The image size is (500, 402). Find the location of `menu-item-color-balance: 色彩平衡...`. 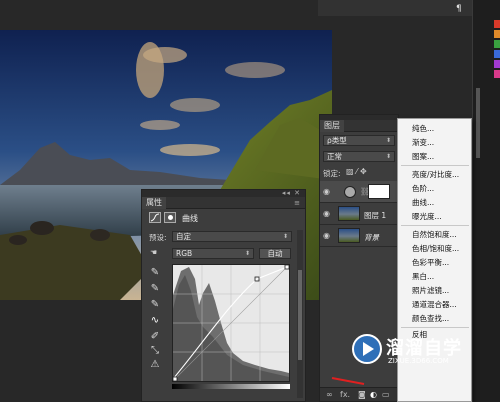

menu-item-color-balance: 色彩平衡... is located at coordinates (430, 262).